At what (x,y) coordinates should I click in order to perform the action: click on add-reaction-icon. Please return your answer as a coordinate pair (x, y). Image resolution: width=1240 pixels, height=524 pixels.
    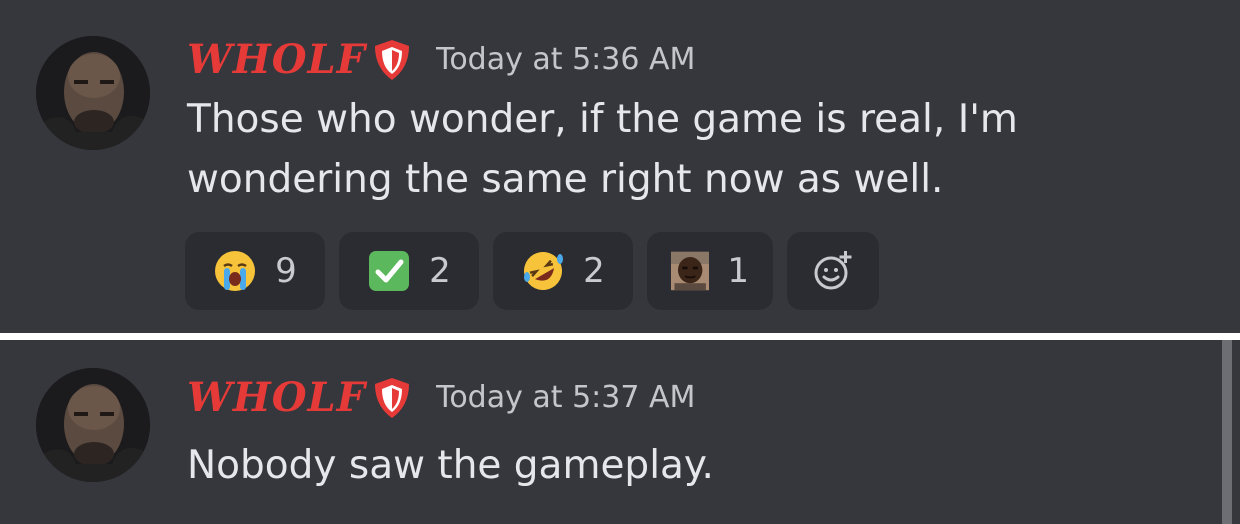
    Looking at the image, I should click on (833, 270).